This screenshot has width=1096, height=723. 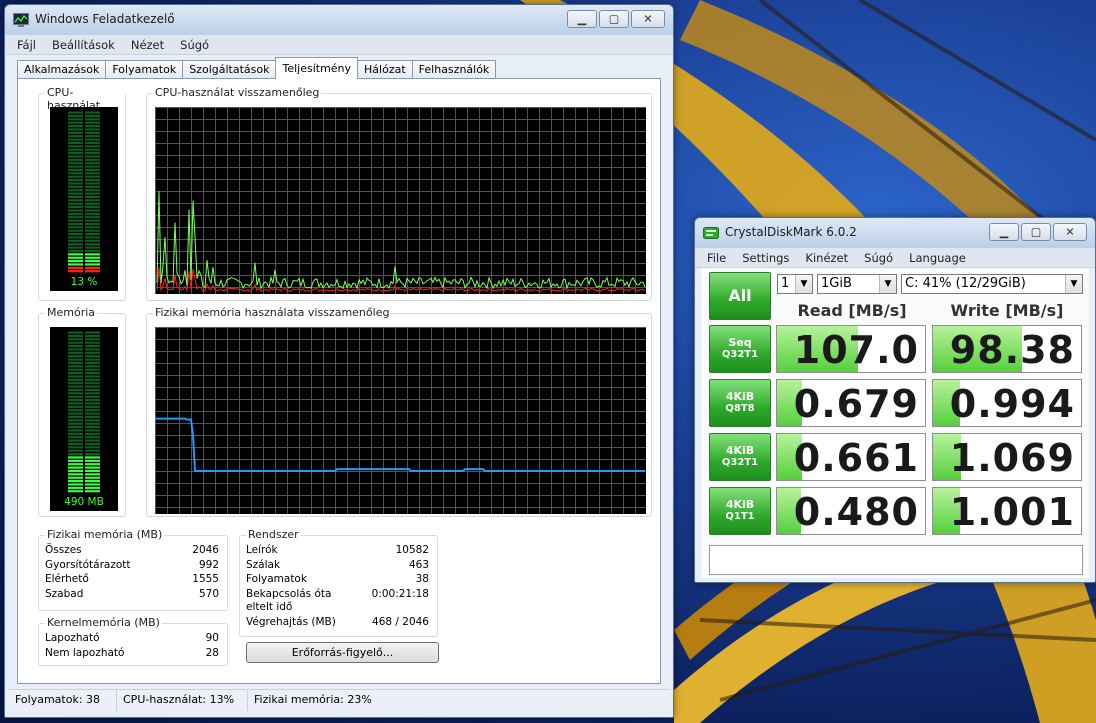 I want to click on row-label-line2: Q32T1, so click(x=740, y=462).